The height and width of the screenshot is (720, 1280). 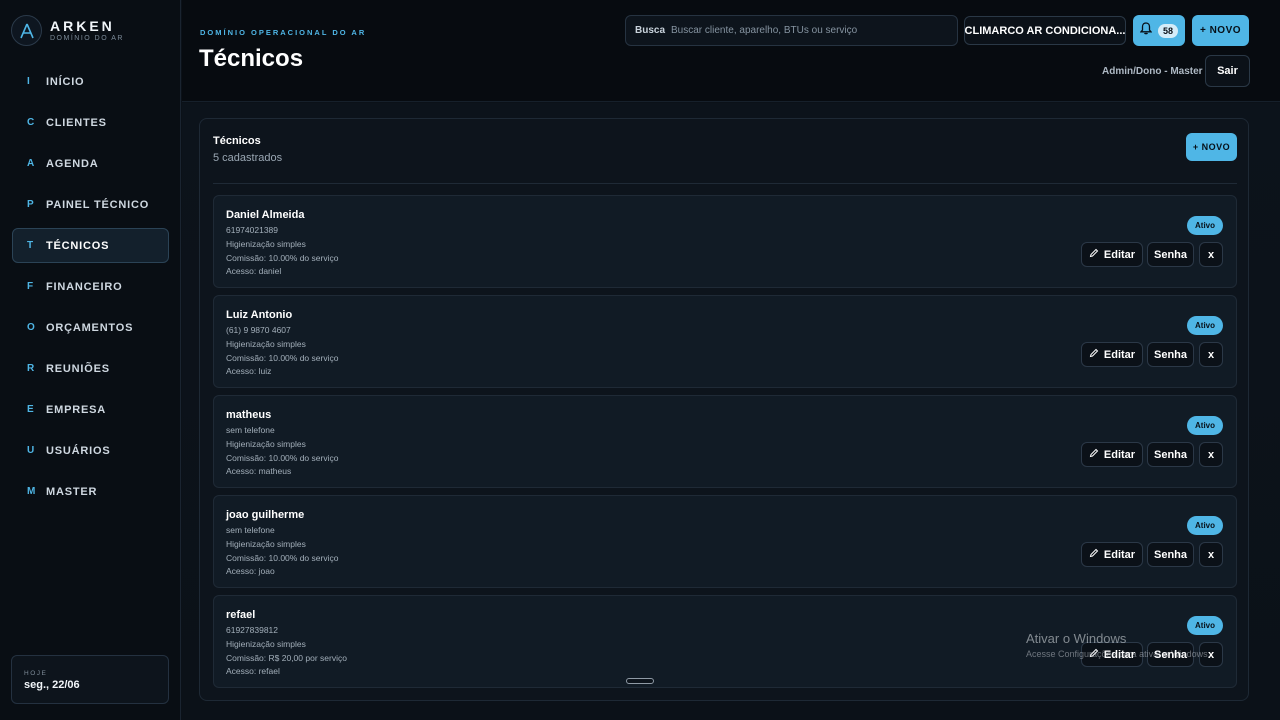 What do you see at coordinates (26, 30) in the screenshot?
I see `logo-icon` at bounding box center [26, 30].